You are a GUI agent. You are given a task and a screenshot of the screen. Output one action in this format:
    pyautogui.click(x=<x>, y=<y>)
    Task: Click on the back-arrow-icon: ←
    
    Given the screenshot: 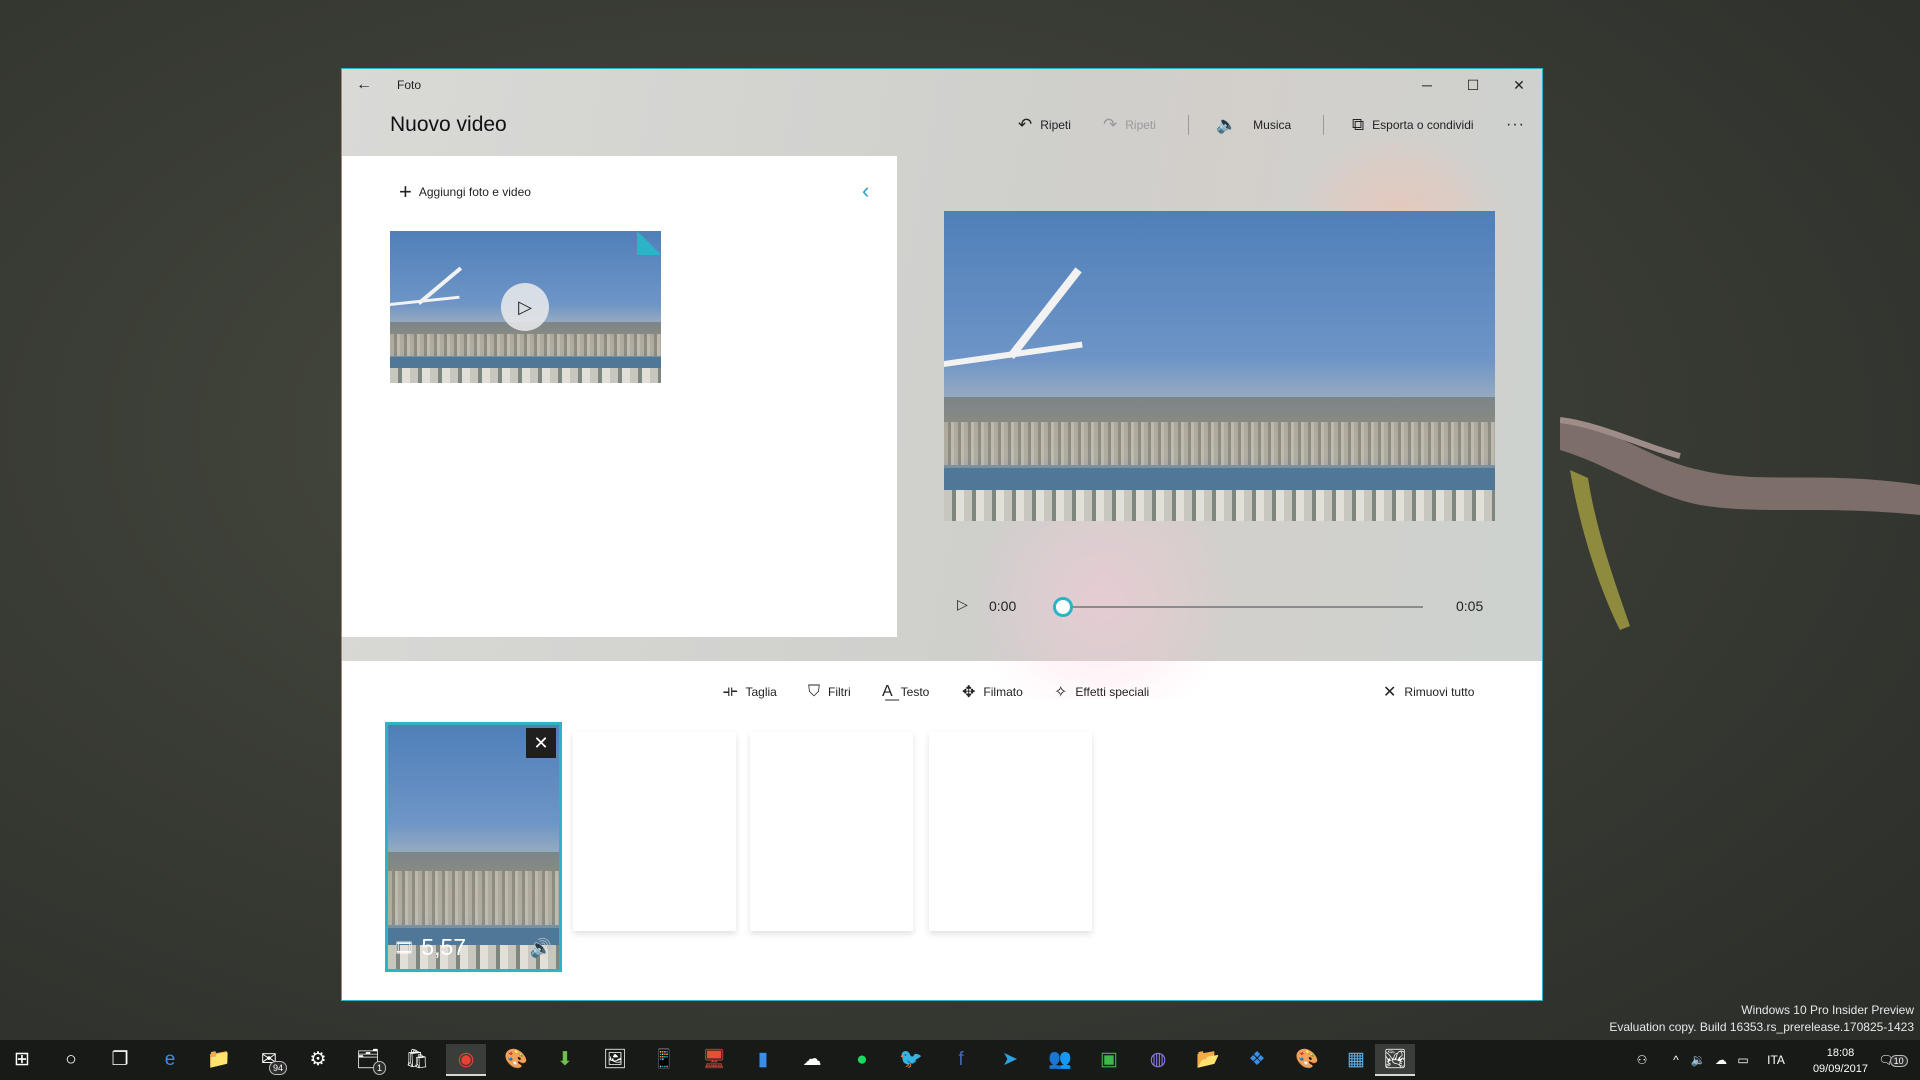 What is the action you would take?
    pyautogui.click(x=364, y=85)
    